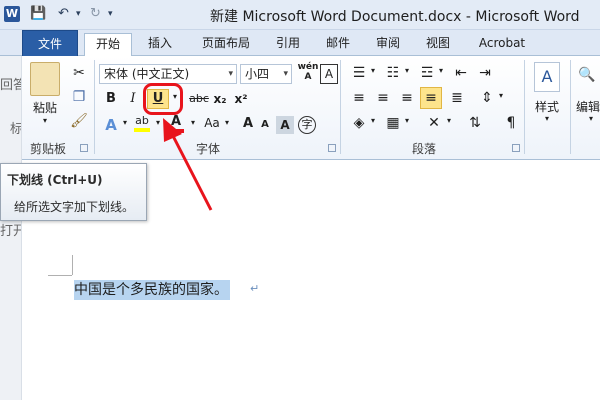  I want to click on annotation-arrow-shaft, so click(191, 171).